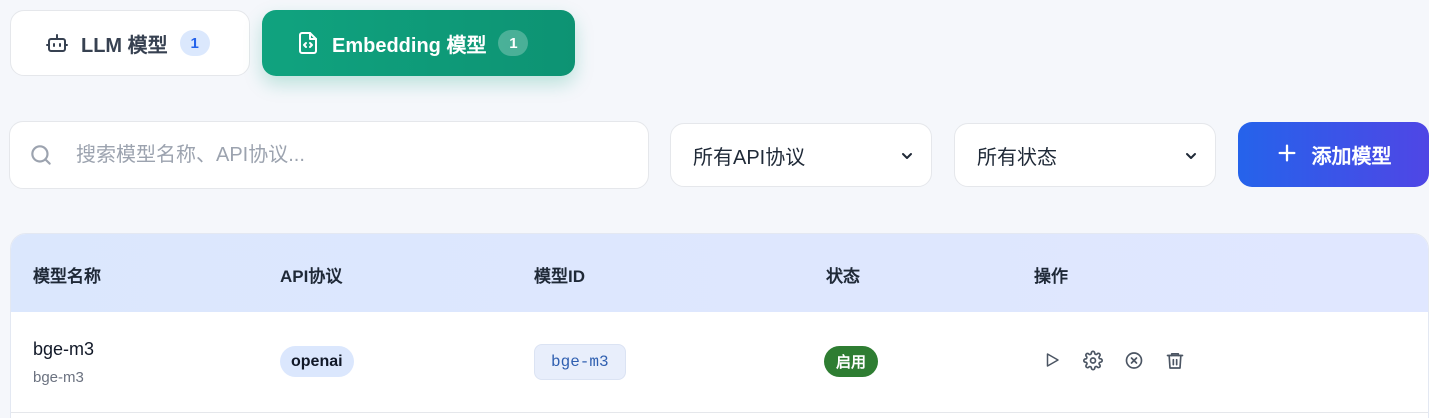  Describe the element at coordinates (851, 361) in the screenshot. I see `status-badge: 启用` at that location.